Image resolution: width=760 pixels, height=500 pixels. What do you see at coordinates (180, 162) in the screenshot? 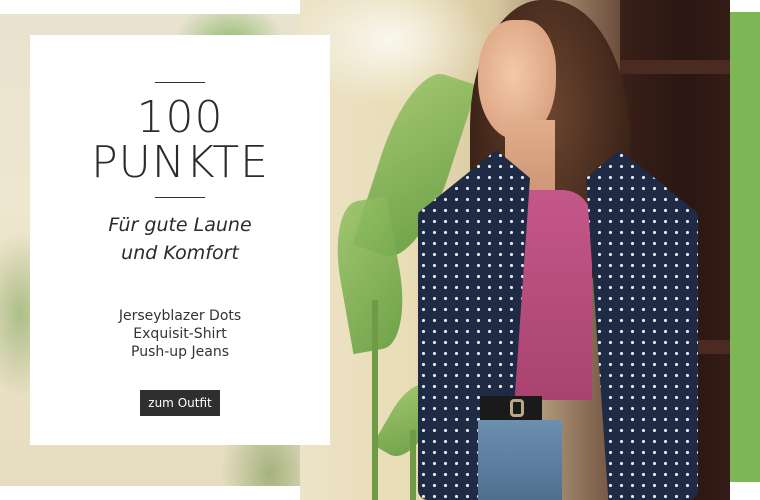
I see `headline-word: PUNKTE` at bounding box center [180, 162].